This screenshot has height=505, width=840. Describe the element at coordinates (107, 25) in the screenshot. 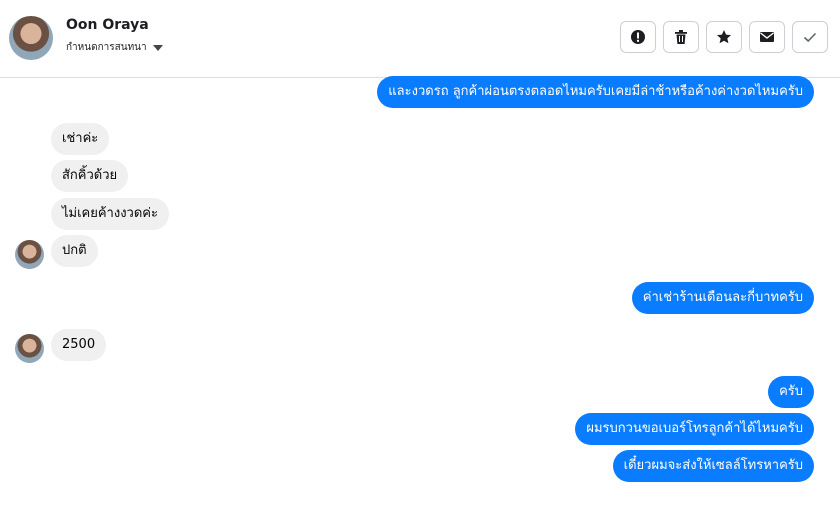

I see `contact-name: Oon Oraya` at that location.